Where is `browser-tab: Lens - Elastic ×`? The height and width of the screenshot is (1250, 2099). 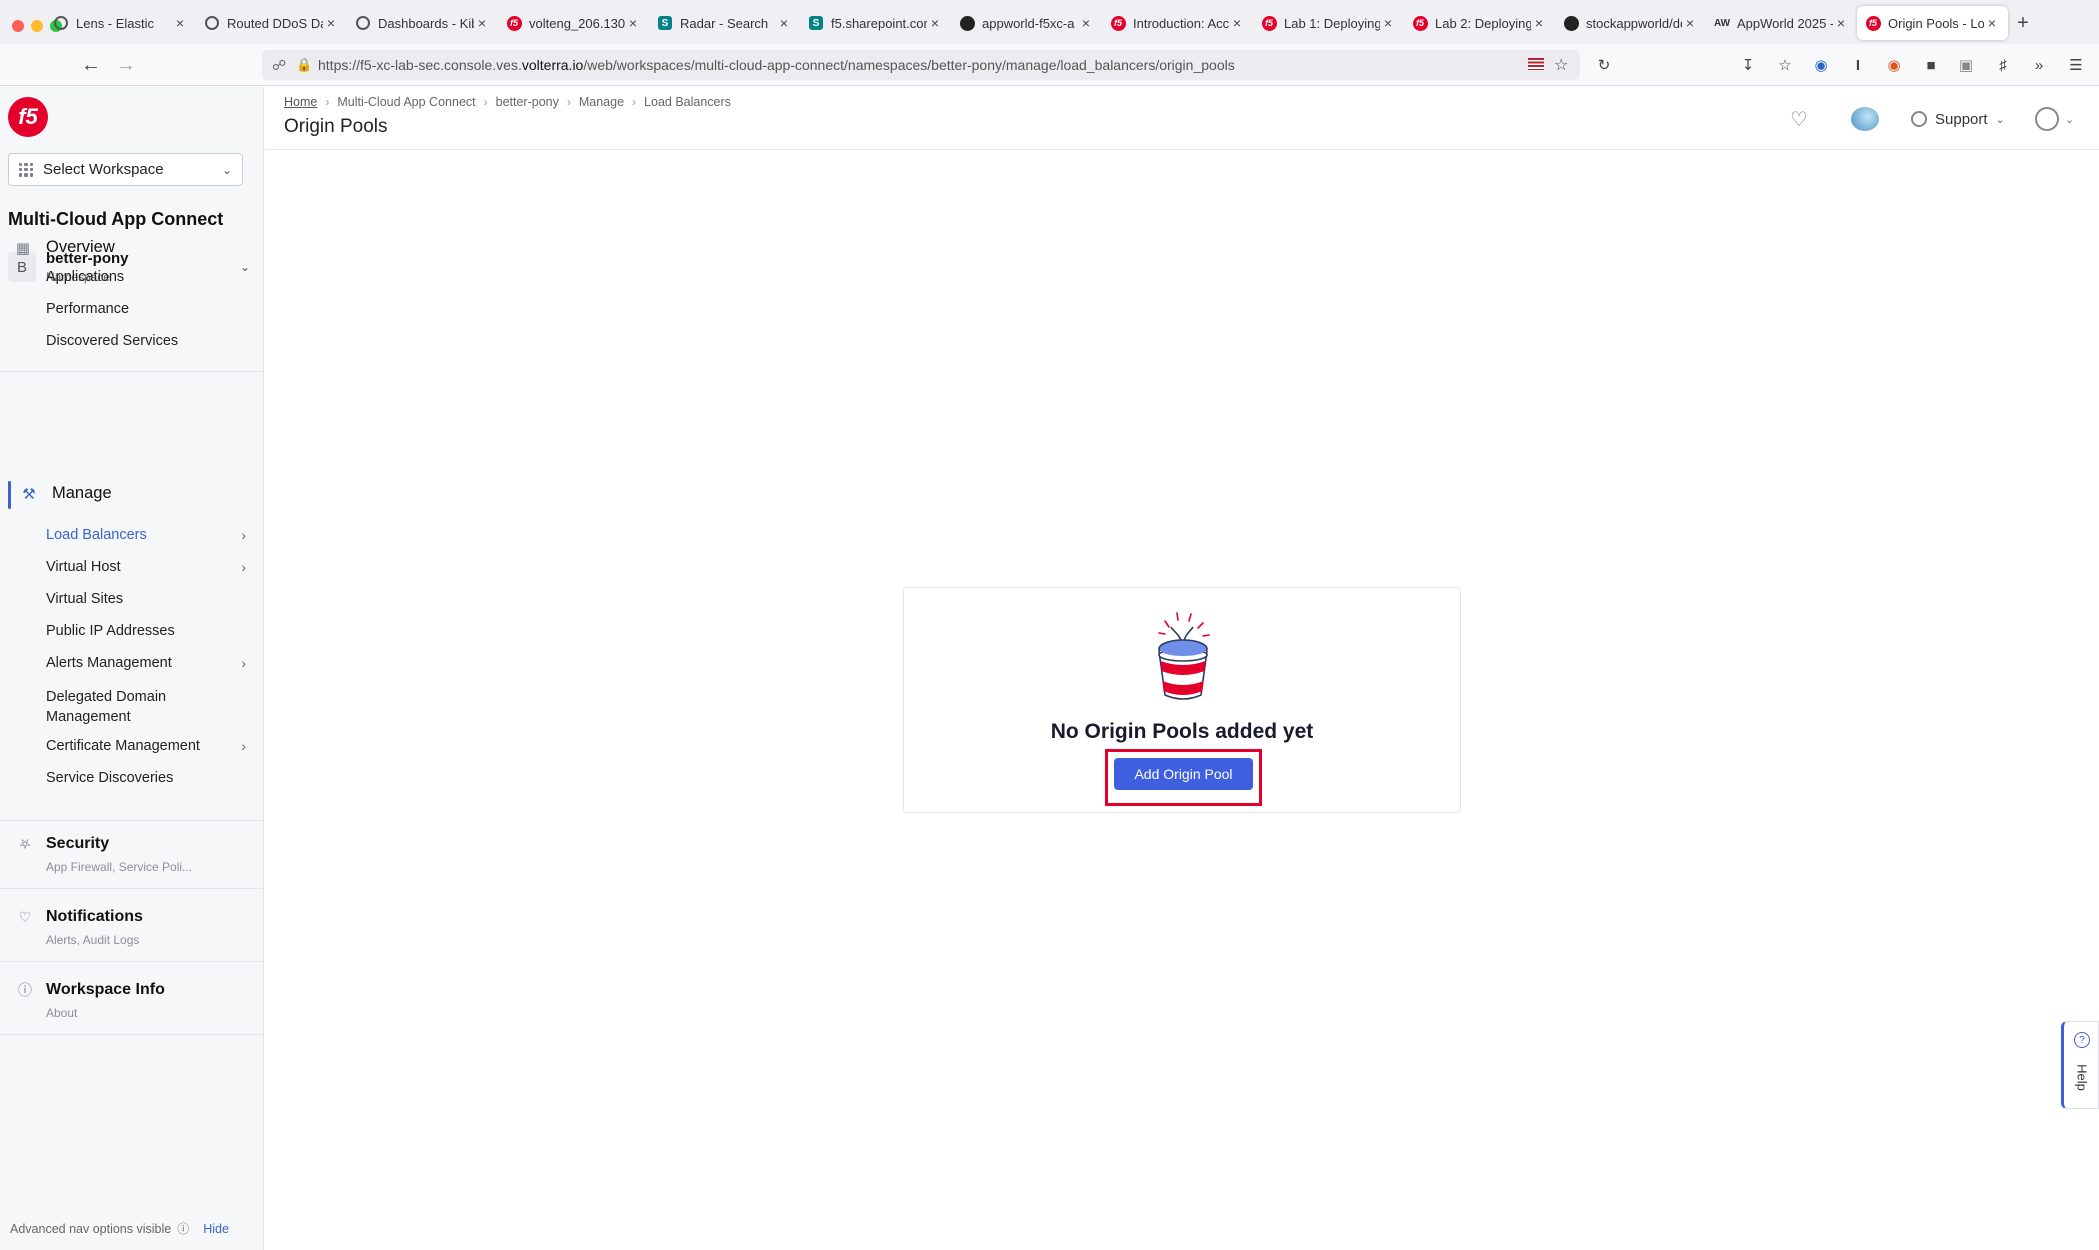 browser-tab: Lens - Elastic × is located at coordinates (120, 23).